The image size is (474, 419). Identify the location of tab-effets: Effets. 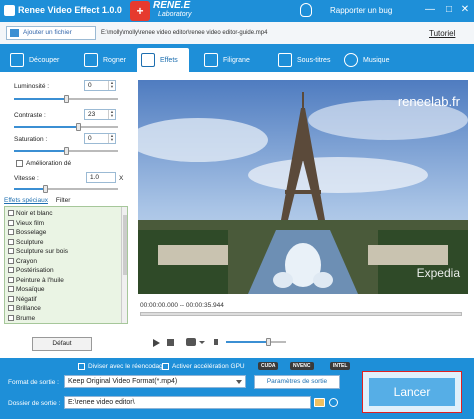
(163, 60).